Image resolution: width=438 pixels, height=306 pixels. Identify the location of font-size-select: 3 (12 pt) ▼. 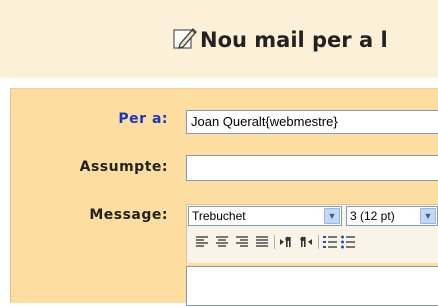
(392, 216).